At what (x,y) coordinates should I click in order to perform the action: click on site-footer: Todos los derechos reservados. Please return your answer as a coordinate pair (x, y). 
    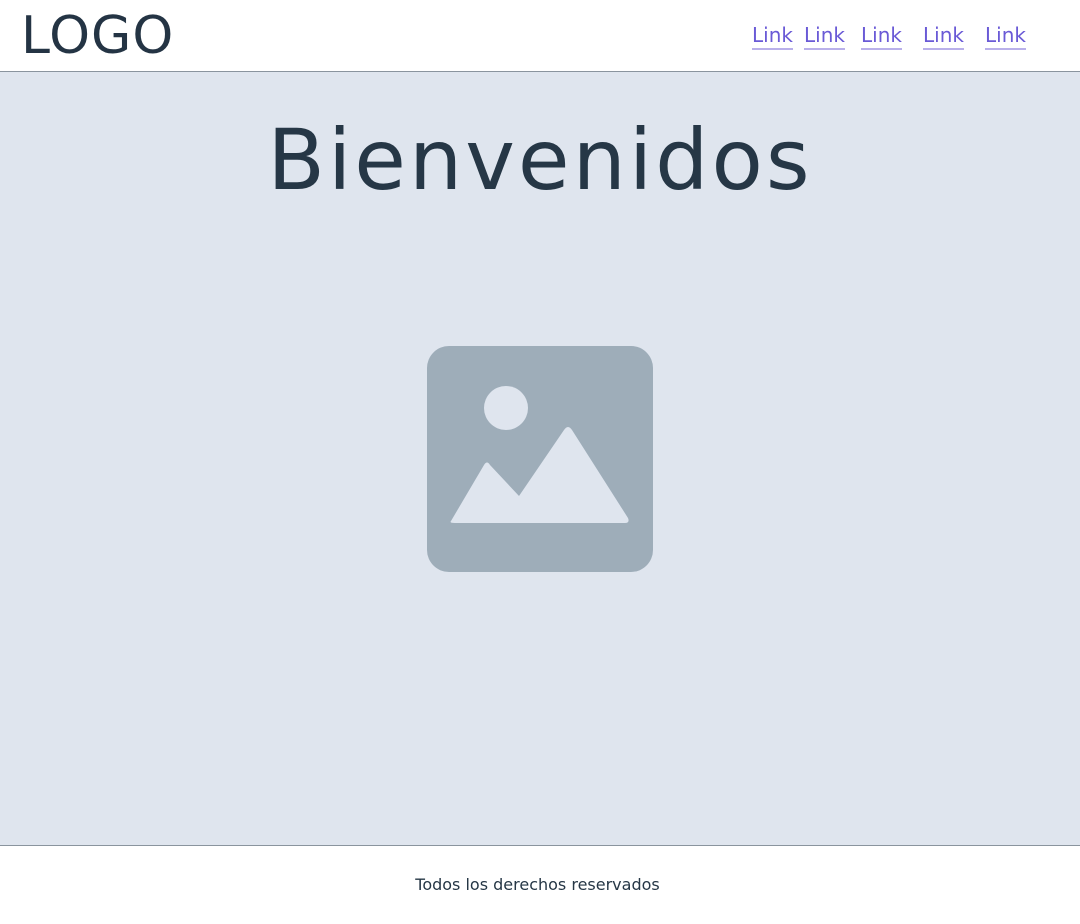
    Looking at the image, I should click on (540, 885).